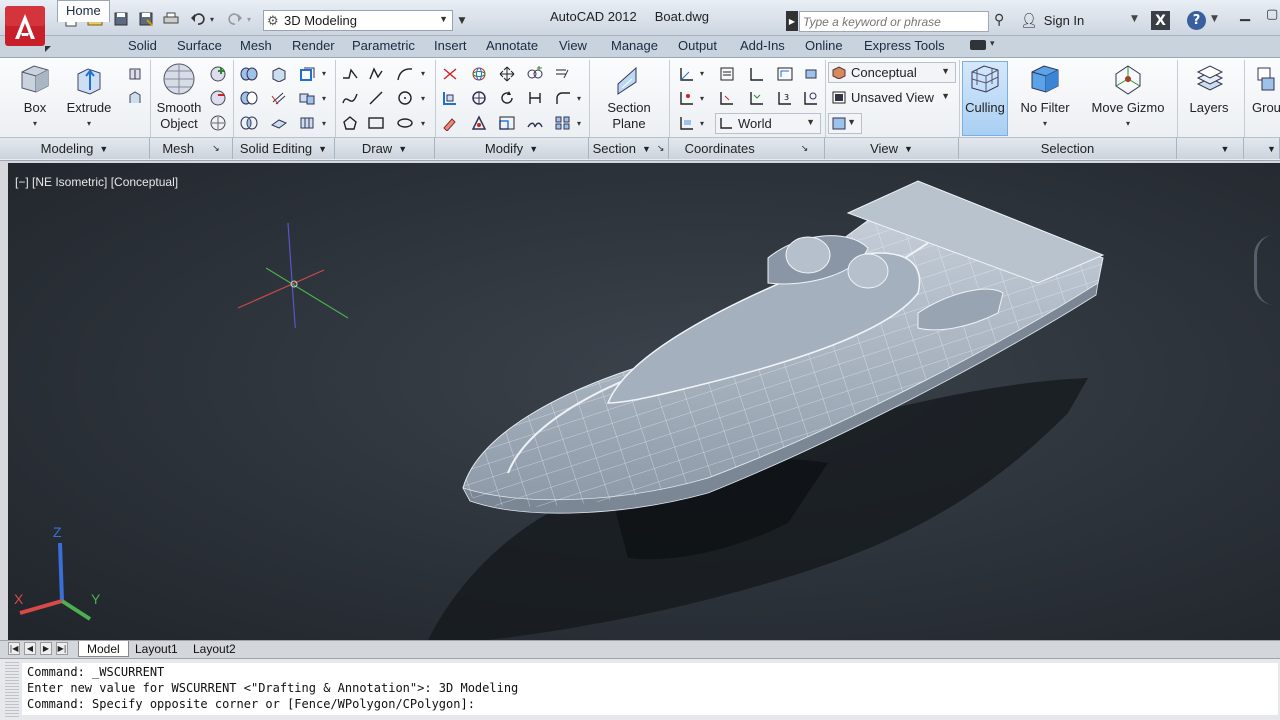 This screenshot has width=1280, height=720. I want to click on move-gizmo-button: Move Gizmo ▾, so click(1128, 97).